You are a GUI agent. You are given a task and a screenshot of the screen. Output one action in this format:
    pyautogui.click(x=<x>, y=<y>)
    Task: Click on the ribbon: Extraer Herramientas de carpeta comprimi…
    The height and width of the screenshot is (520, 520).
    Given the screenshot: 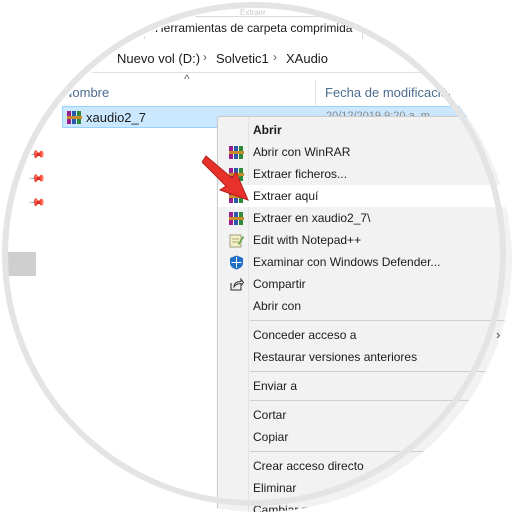 What is the action you would take?
    pyautogui.click(x=260, y=27)
    